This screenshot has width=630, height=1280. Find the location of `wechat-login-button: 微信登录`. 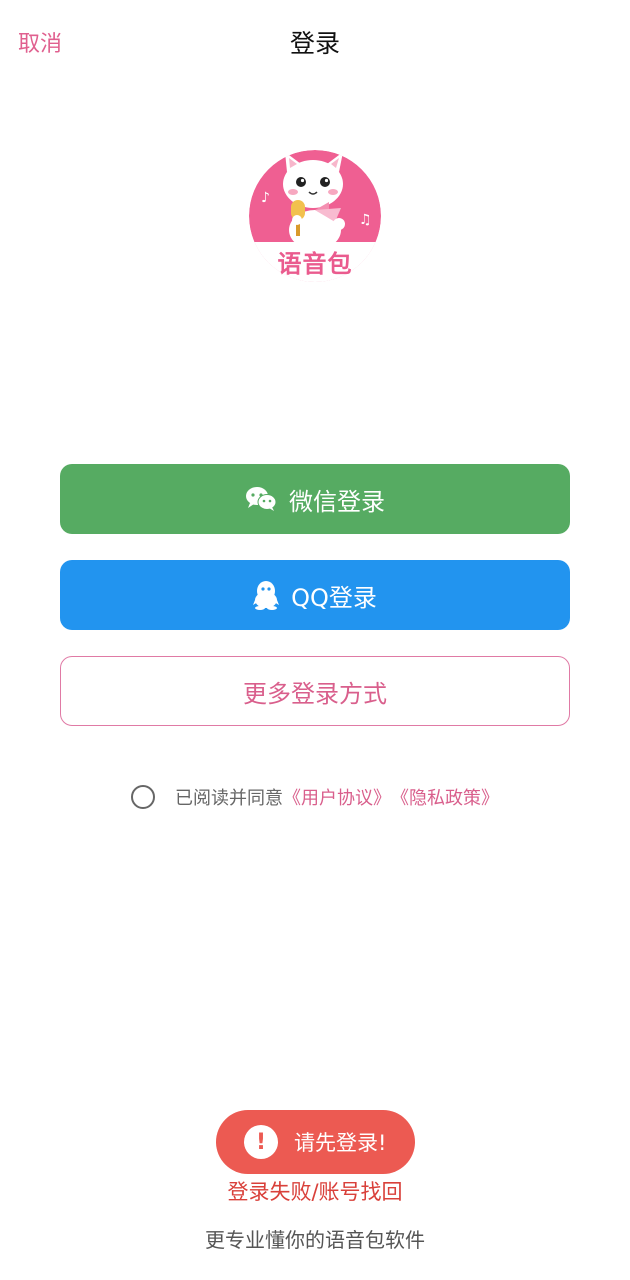

wechat-login-button: 微信登录 is located at coordinates (315, 499).